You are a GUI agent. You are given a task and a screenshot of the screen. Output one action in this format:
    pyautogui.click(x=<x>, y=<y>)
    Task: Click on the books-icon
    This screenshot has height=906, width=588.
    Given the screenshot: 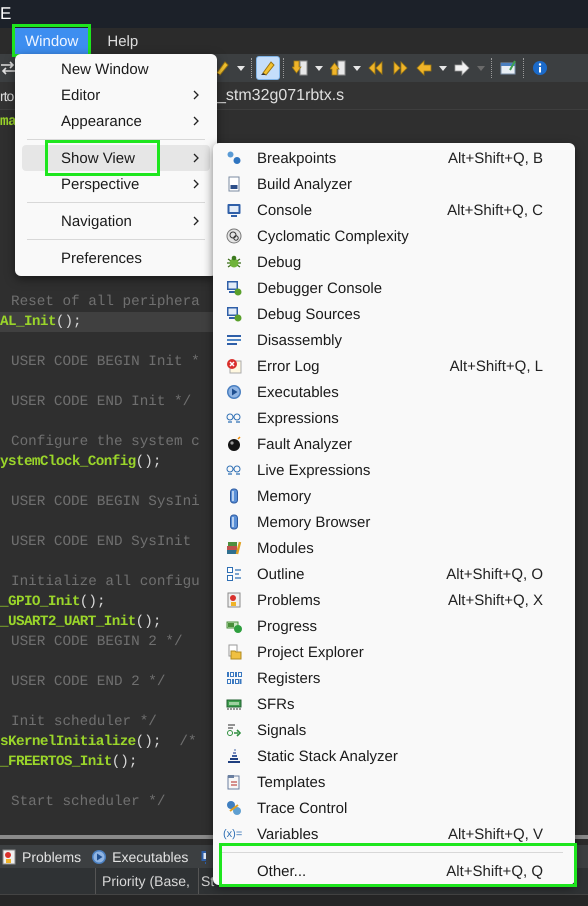 What is the action you would take?
    pyautogui.click(x=234, y=548)
    